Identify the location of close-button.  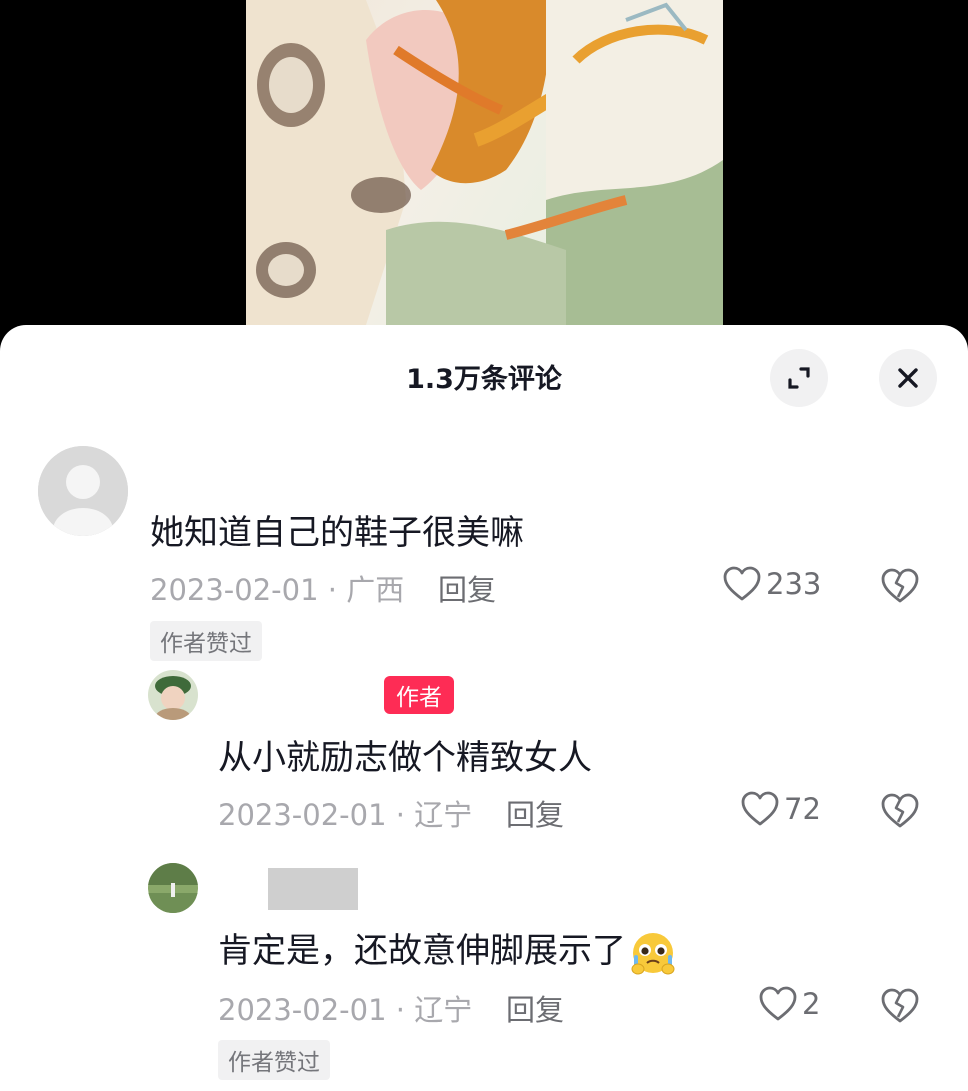
(908, 378).